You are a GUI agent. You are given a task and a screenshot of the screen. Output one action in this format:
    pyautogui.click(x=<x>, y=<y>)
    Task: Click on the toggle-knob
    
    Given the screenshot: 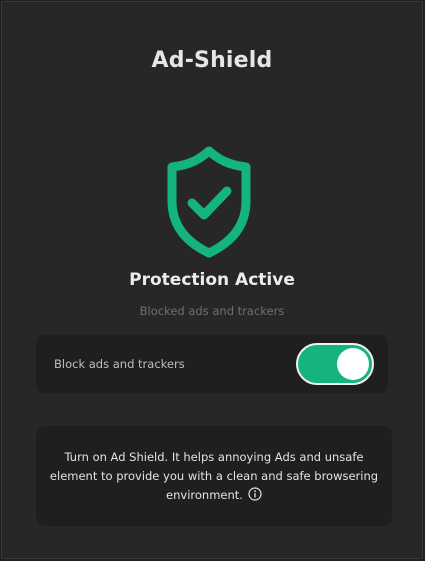 What is the action you would take?
    pyautogui.click(x=353, y=364)
    